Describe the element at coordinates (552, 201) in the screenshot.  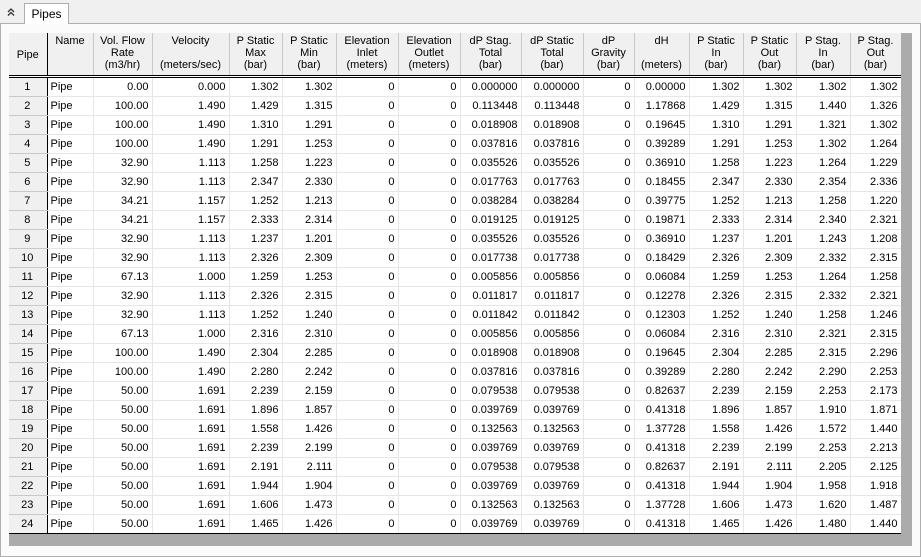
I see `cell-dp-static-total: 0.038284` at that location.